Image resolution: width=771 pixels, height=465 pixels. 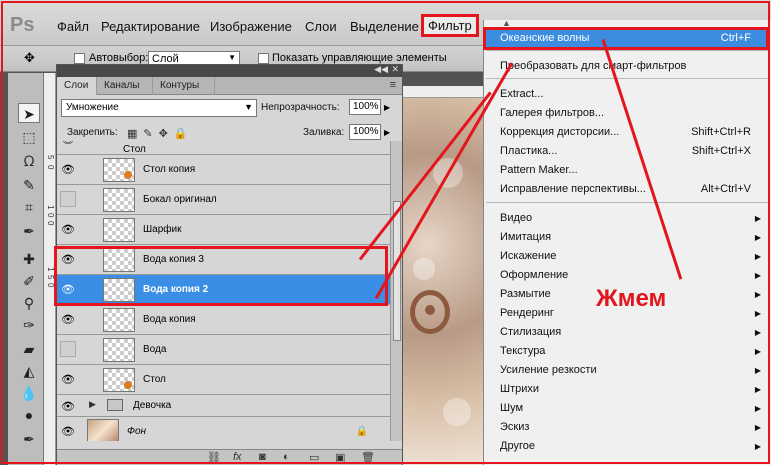 What do you see at coordinates (631, 298) in the screenshot?
I see `annotation-label: Жмем` at bounding box center [631, 298].